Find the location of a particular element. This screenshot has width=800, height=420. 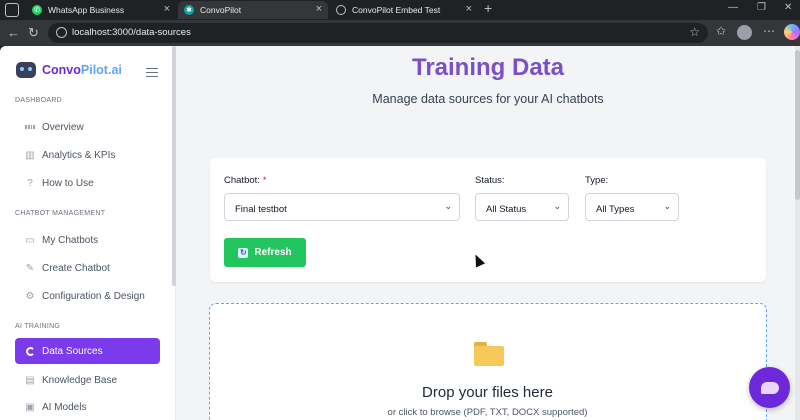

copilot-icon is located at coordinates (792, 32).